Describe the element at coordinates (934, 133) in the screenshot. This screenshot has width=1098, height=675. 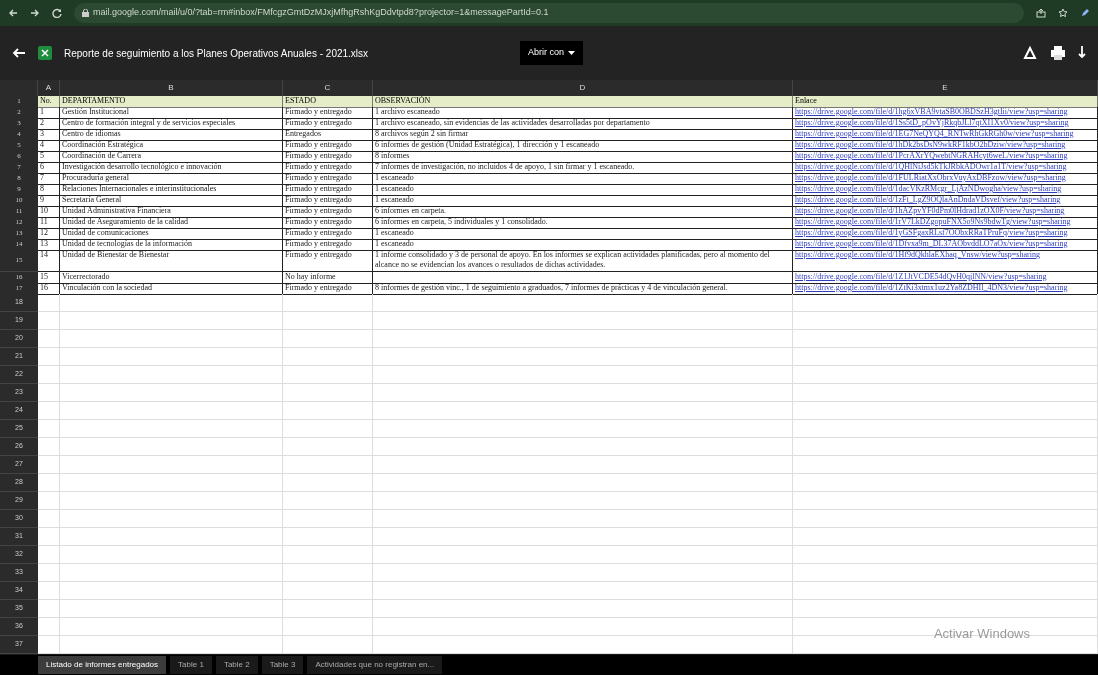
I see `link: https://drive.google.com/file/d/1EG7NeQYQ4_RNTwRhGkRGh0w/view?usp=sharing` at that location.